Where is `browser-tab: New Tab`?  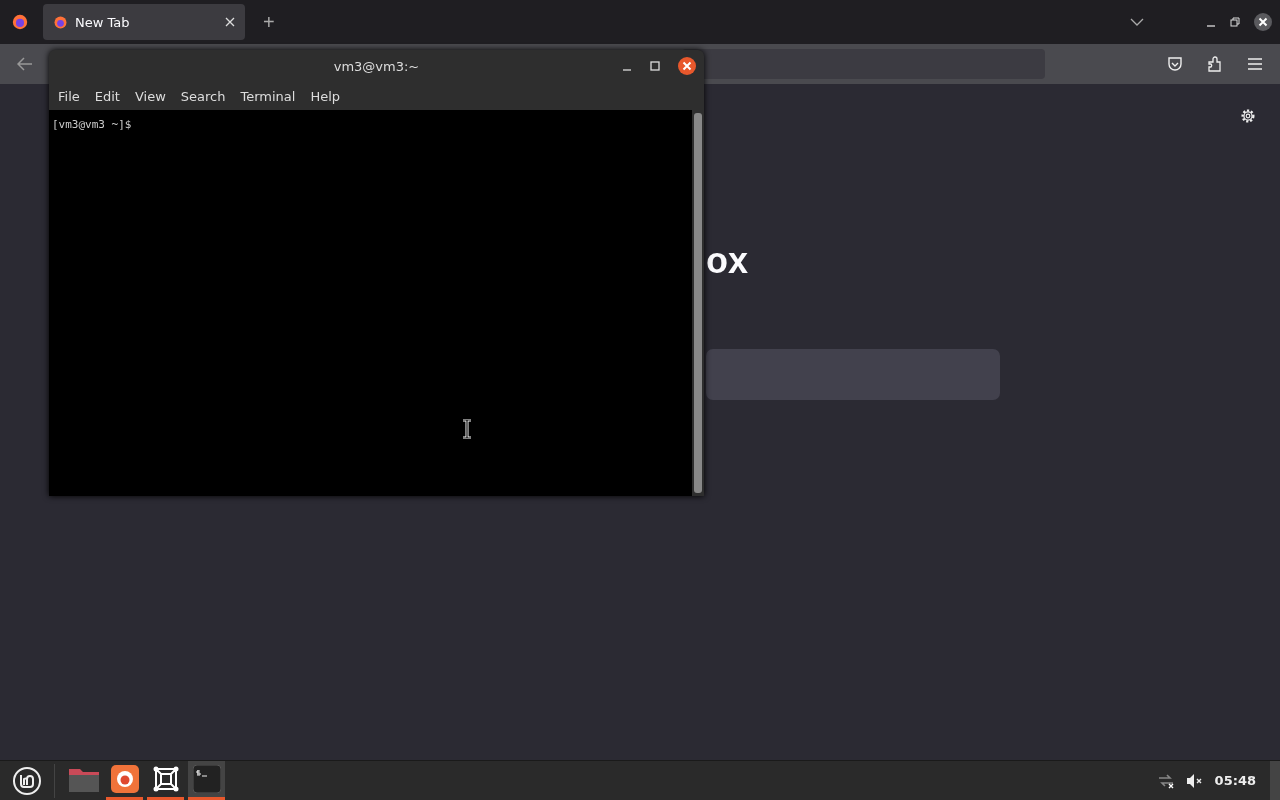 browser-tab: New Tab is located at coordinates (144, 22).